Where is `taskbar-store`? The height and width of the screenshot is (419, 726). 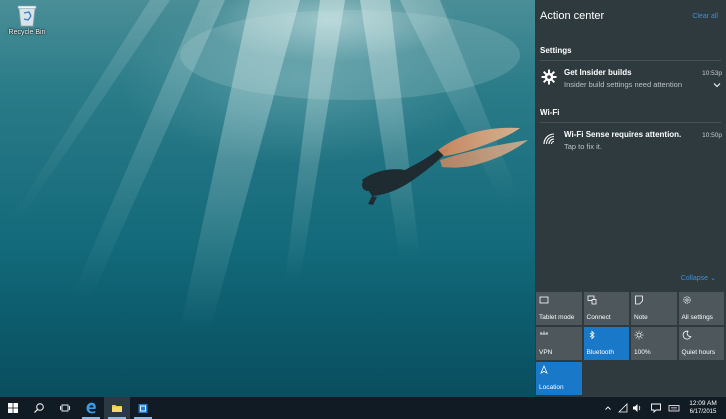
taskbar-store is located at coordinates (143, 408).